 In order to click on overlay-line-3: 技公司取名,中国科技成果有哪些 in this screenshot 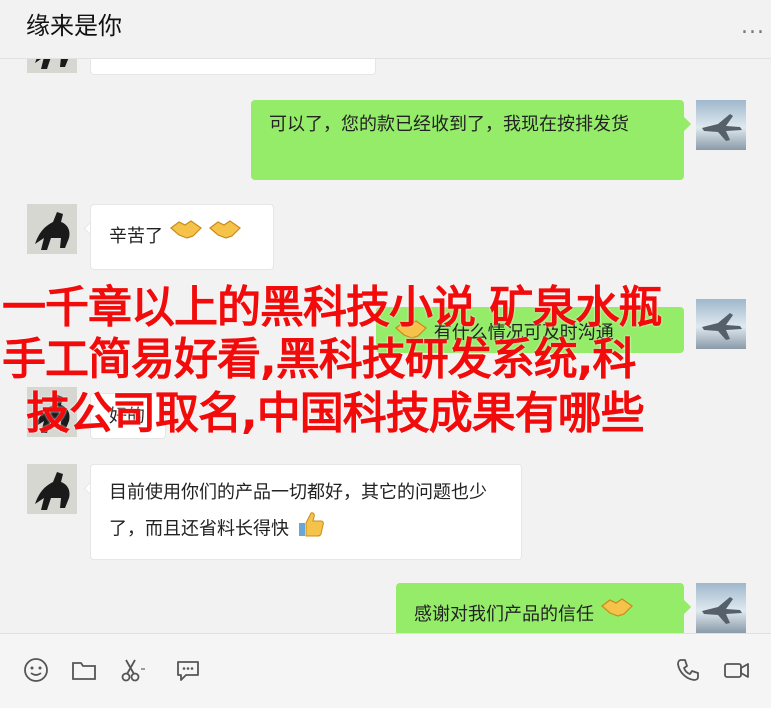, I will do `click(335, 413)`.